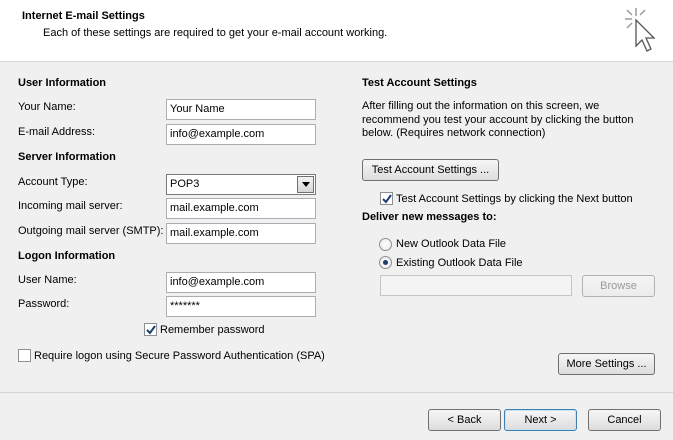 This screenshot has width=673, height=440. Describe the element at coordinates (91, 231) in the screenshot. I see `outgoing-server-label: Outgoing mail server (SMTP):` at that location.